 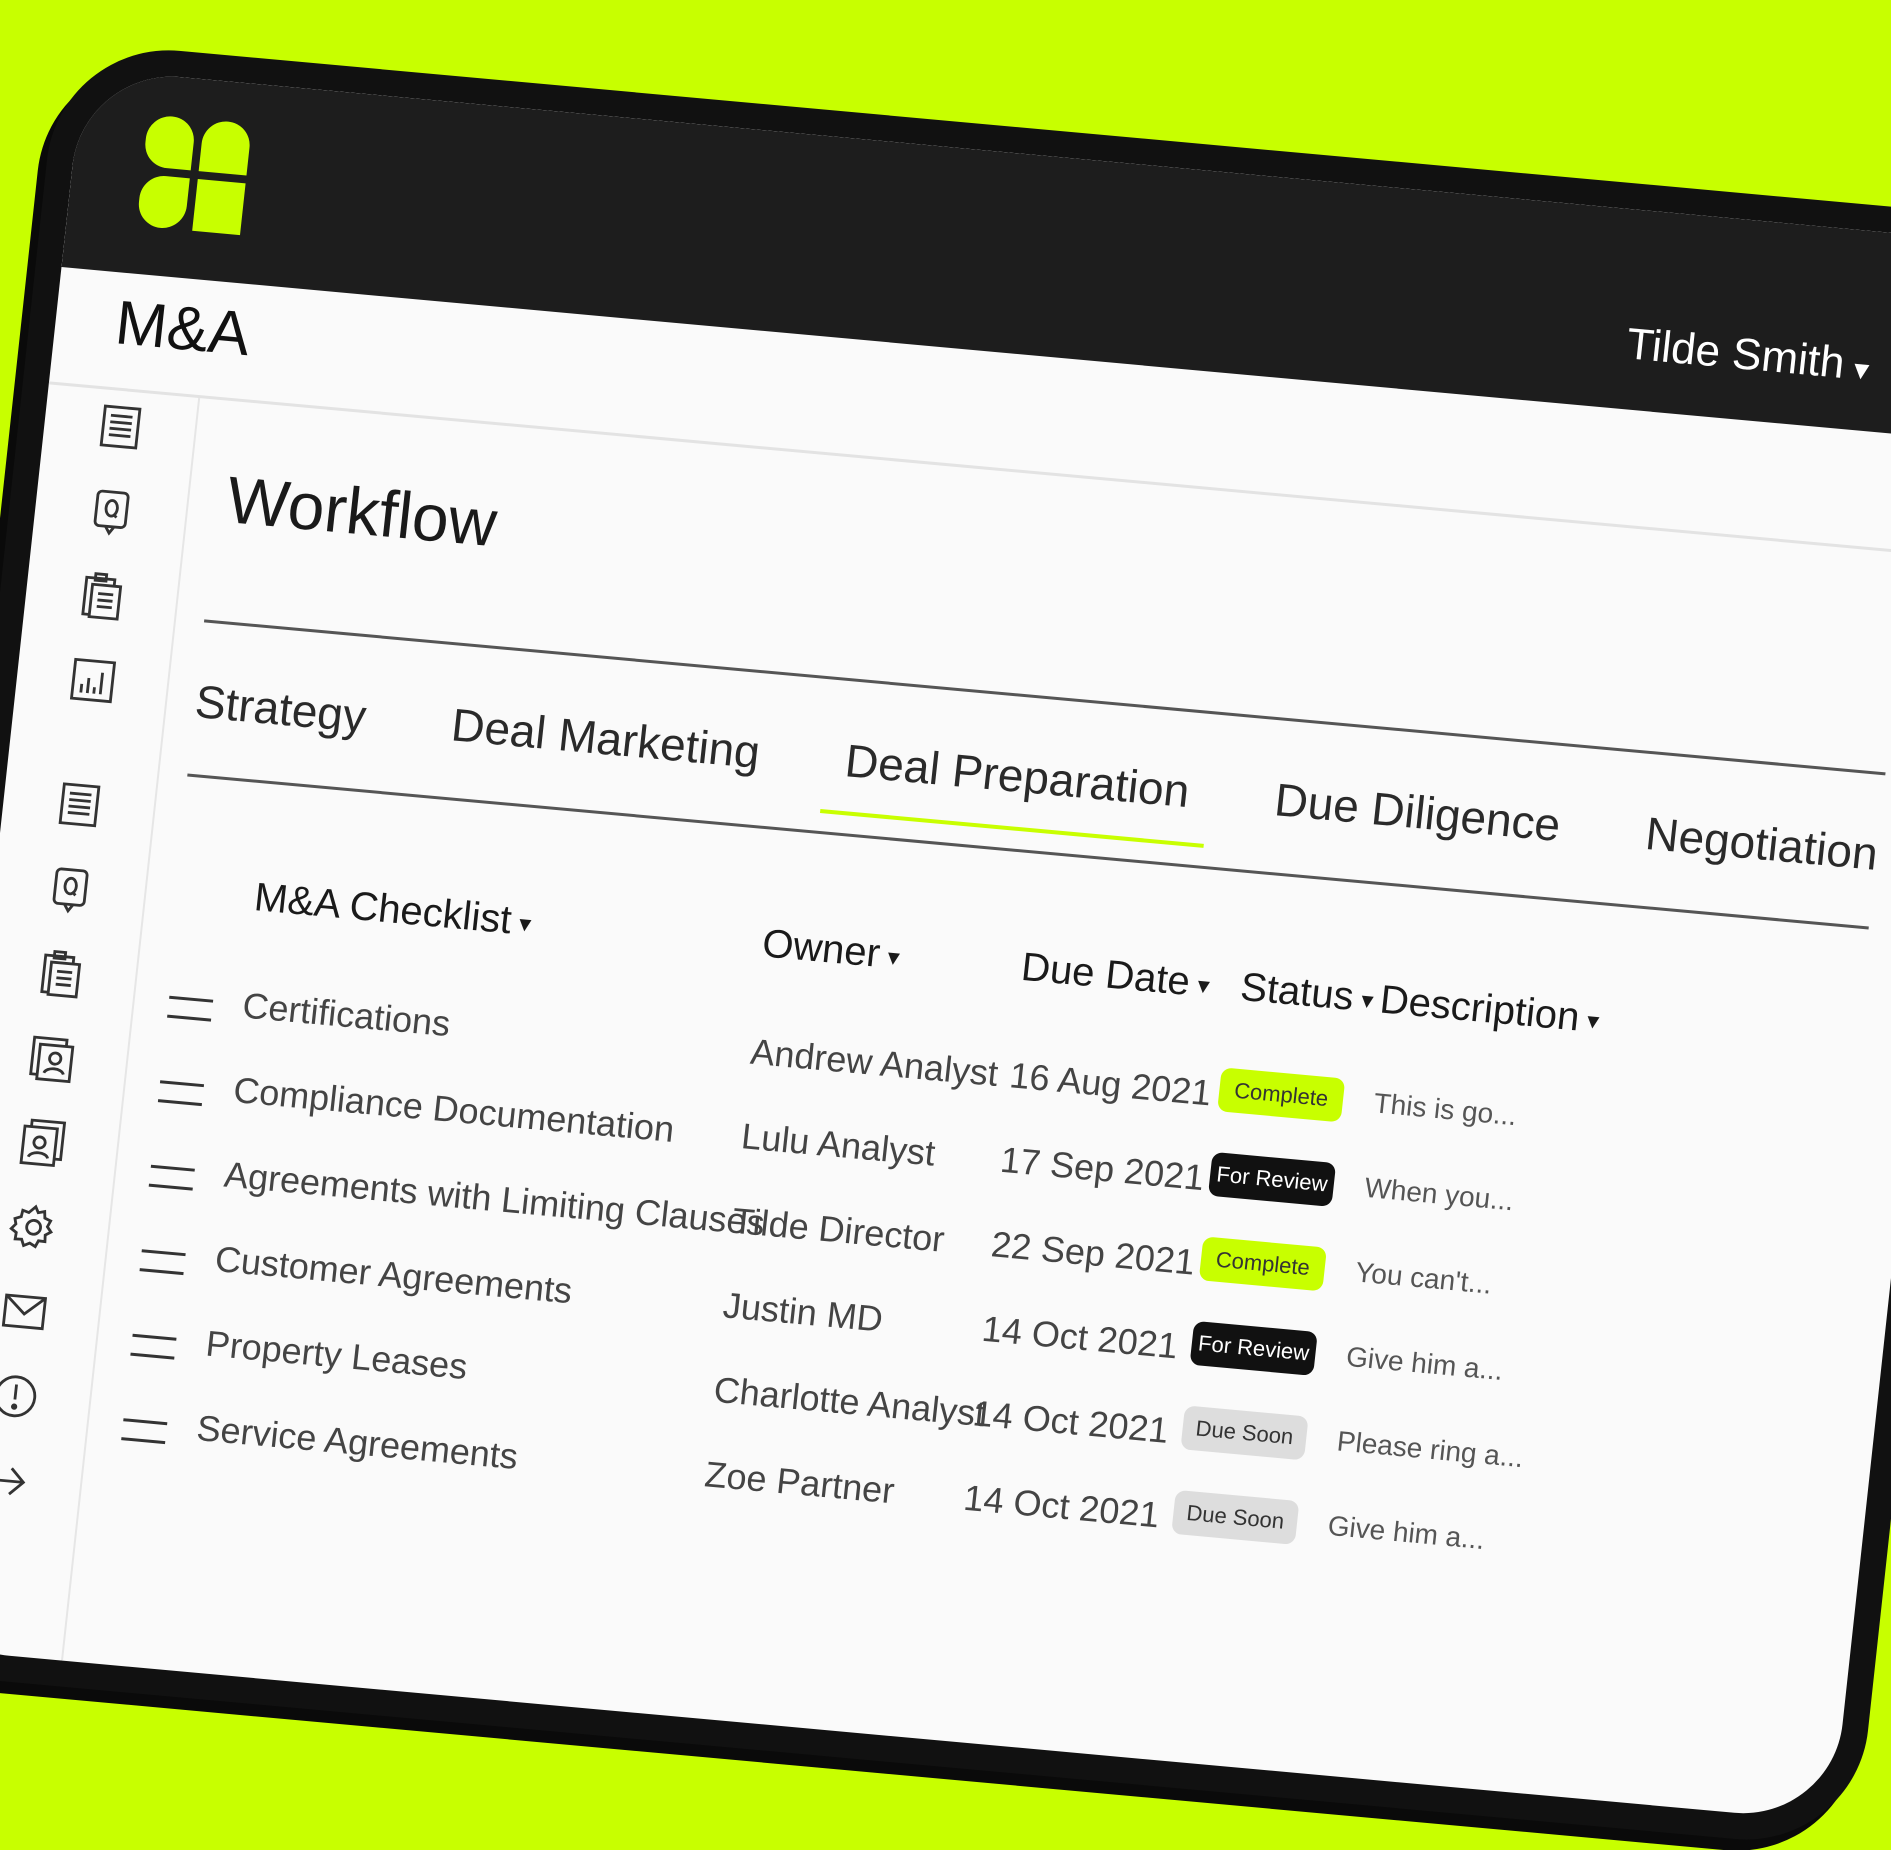 What do you see at coordinates (1297, 991) in the screenshot?
I see `column-header-label: Status` at bounding box center [1297, 991].